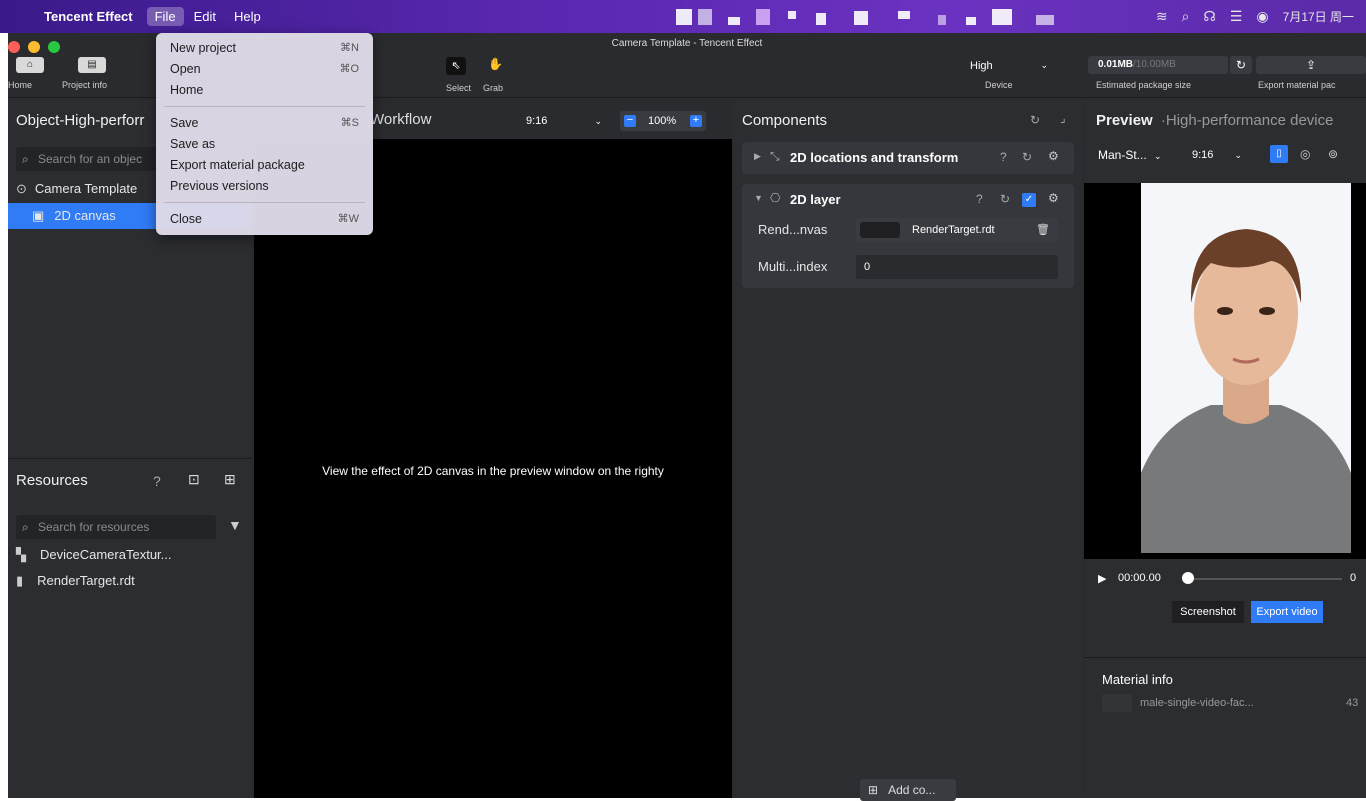 The width and height of the screenshot is (1366, 801). I want to click on preview-ratio-select: 9:16 ⌄, so click(1222, 155).